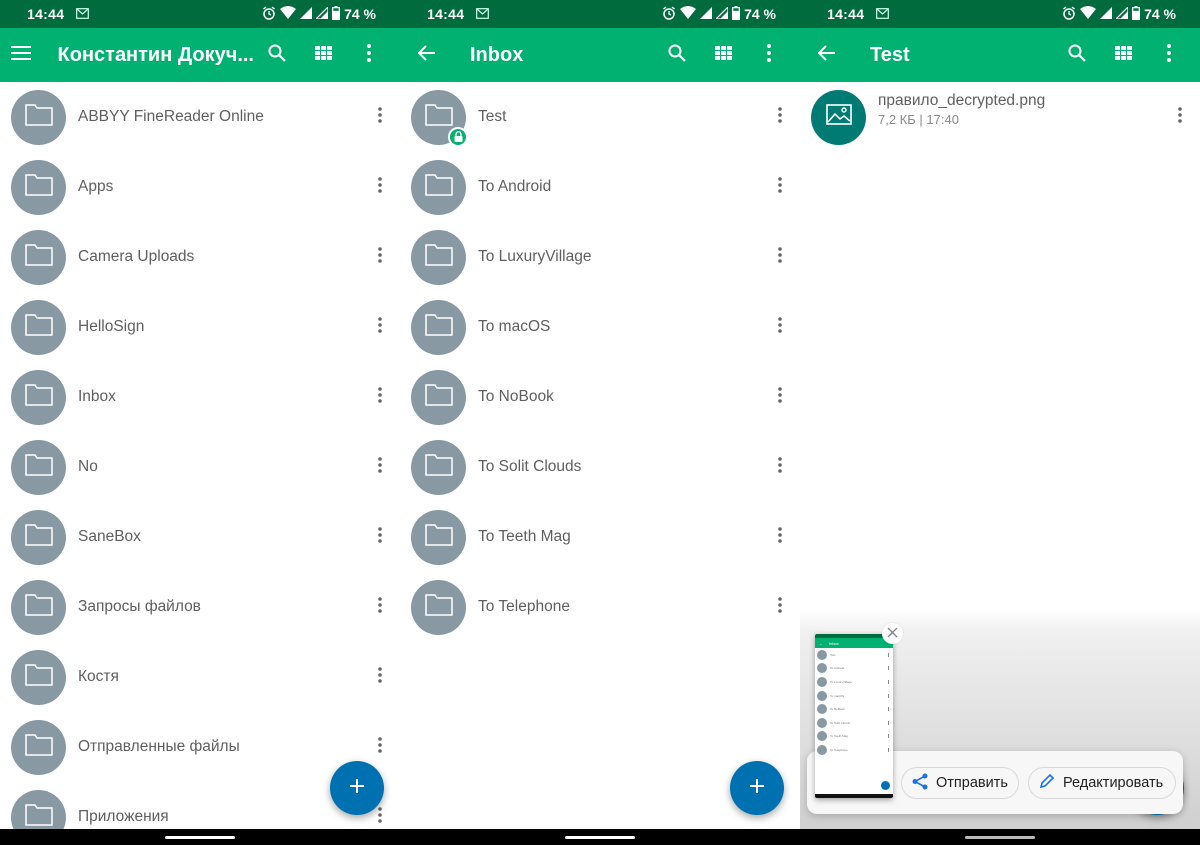 This screenshot has height=845, width=1200. Describe the element at coordinates (837, 695) in the screenshot. I see `thumbnail-row-label: To macOS` at that location.